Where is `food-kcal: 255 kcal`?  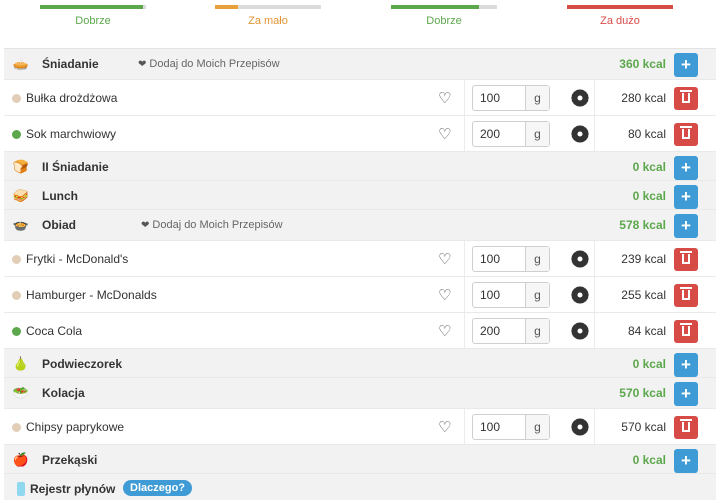 food-kcal: 255 kcal is located at coordinates (643, 295).